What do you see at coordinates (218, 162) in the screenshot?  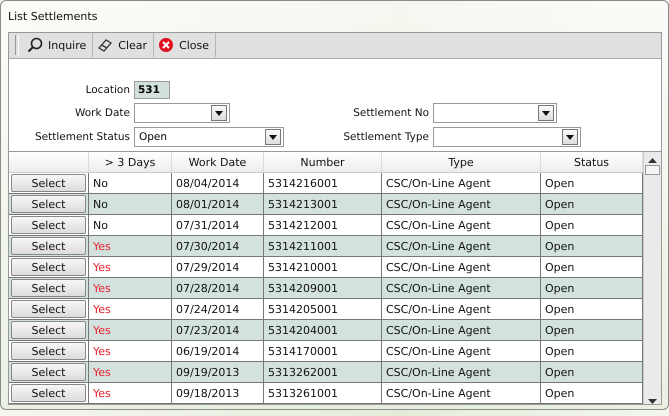 I see `column-header: Work Date` at bounding box center [218, 162].